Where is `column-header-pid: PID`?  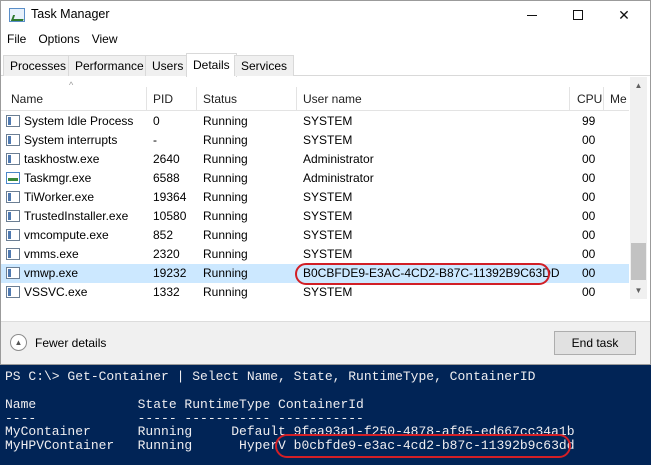
column-header-pid: PID is located at coordinates (163, 99).